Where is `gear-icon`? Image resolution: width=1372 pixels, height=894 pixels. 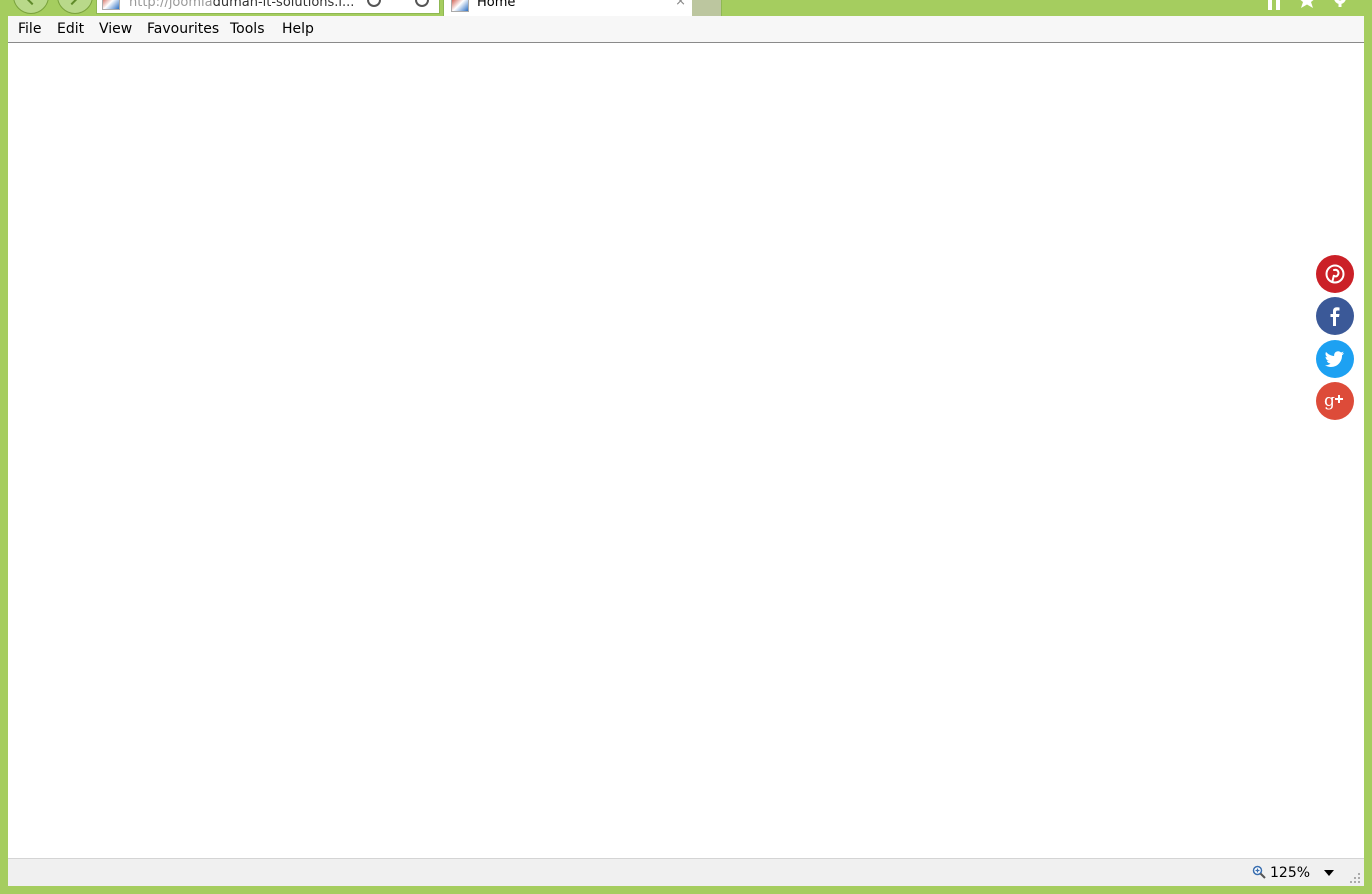 gear-icon is located at coordinates (1340, 5).